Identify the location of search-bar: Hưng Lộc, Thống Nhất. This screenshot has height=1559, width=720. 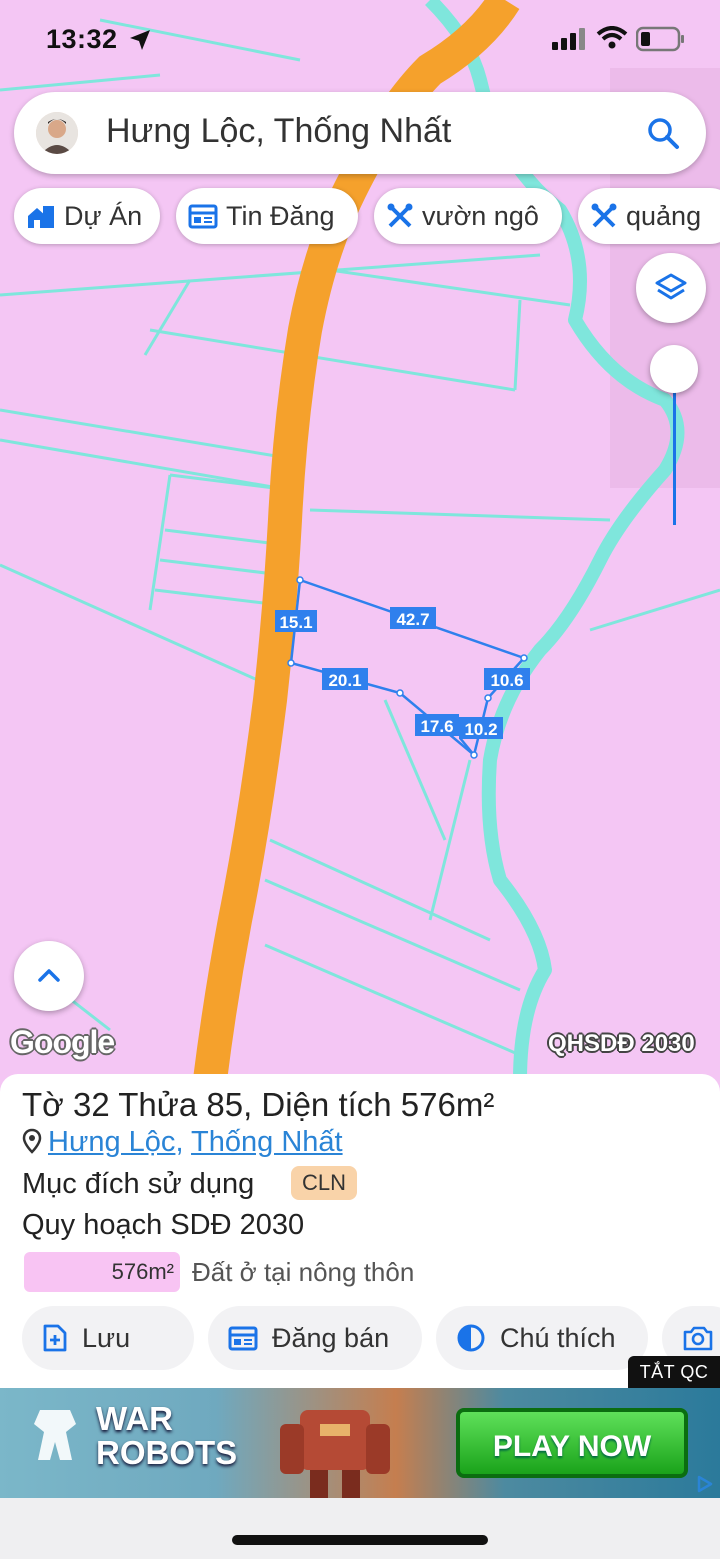
(360, 133).